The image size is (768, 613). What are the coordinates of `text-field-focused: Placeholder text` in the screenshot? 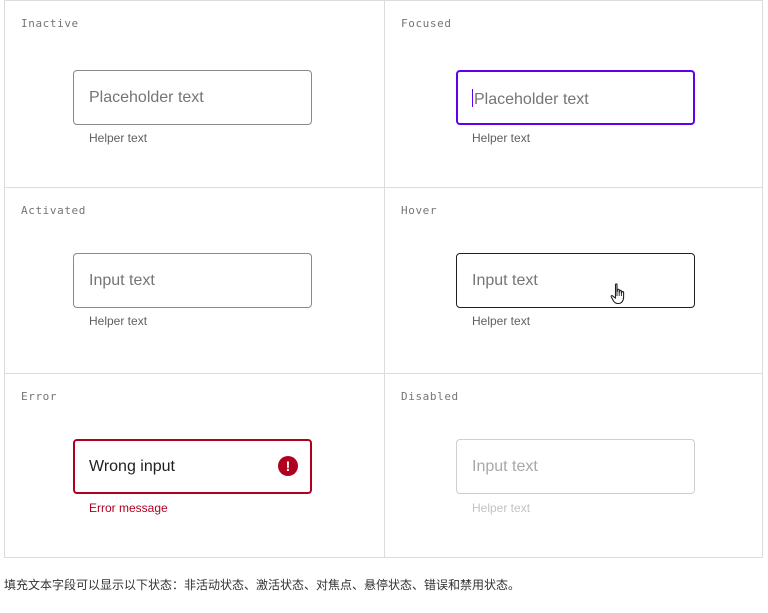 It's located at (575, 97).